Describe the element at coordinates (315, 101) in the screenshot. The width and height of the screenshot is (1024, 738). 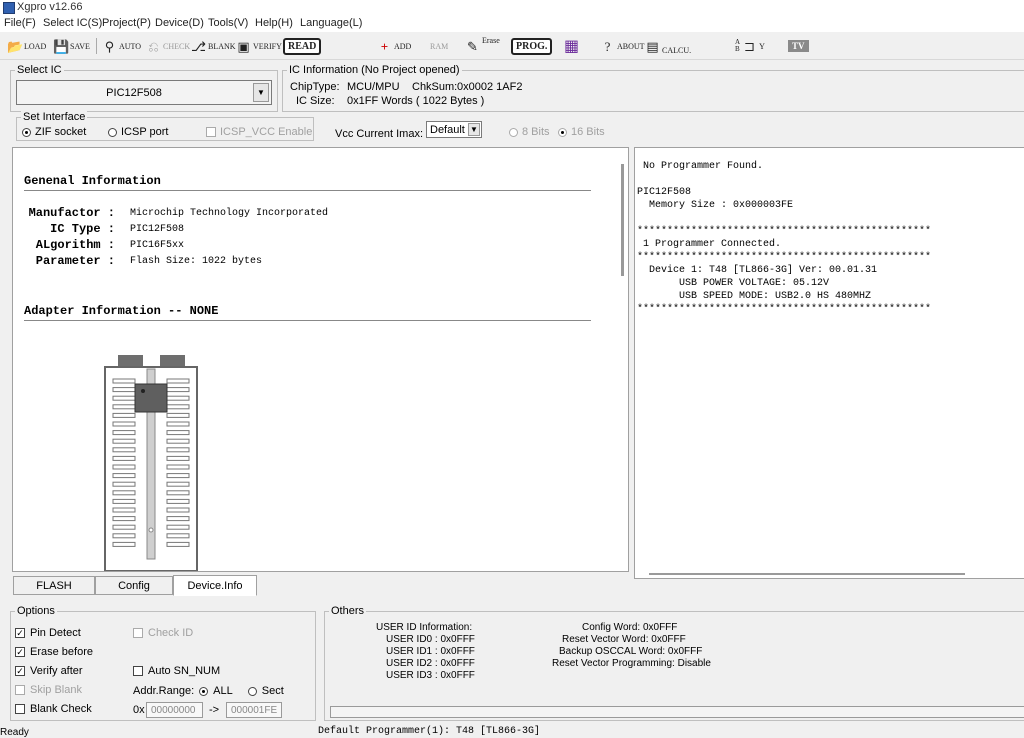
I see `ic-size-label: IC Size:` at that location.